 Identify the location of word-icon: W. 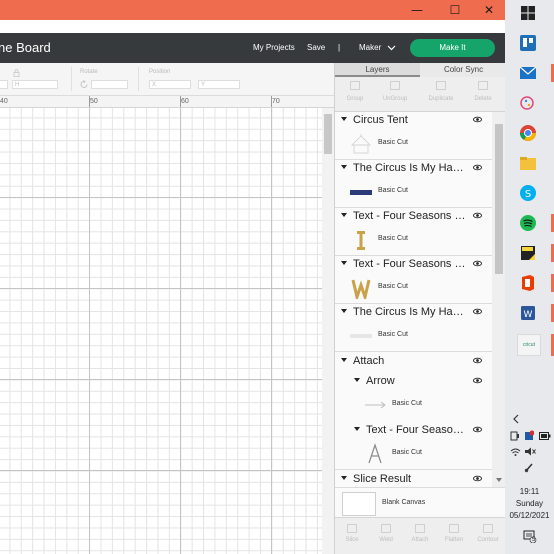
(528, 313).